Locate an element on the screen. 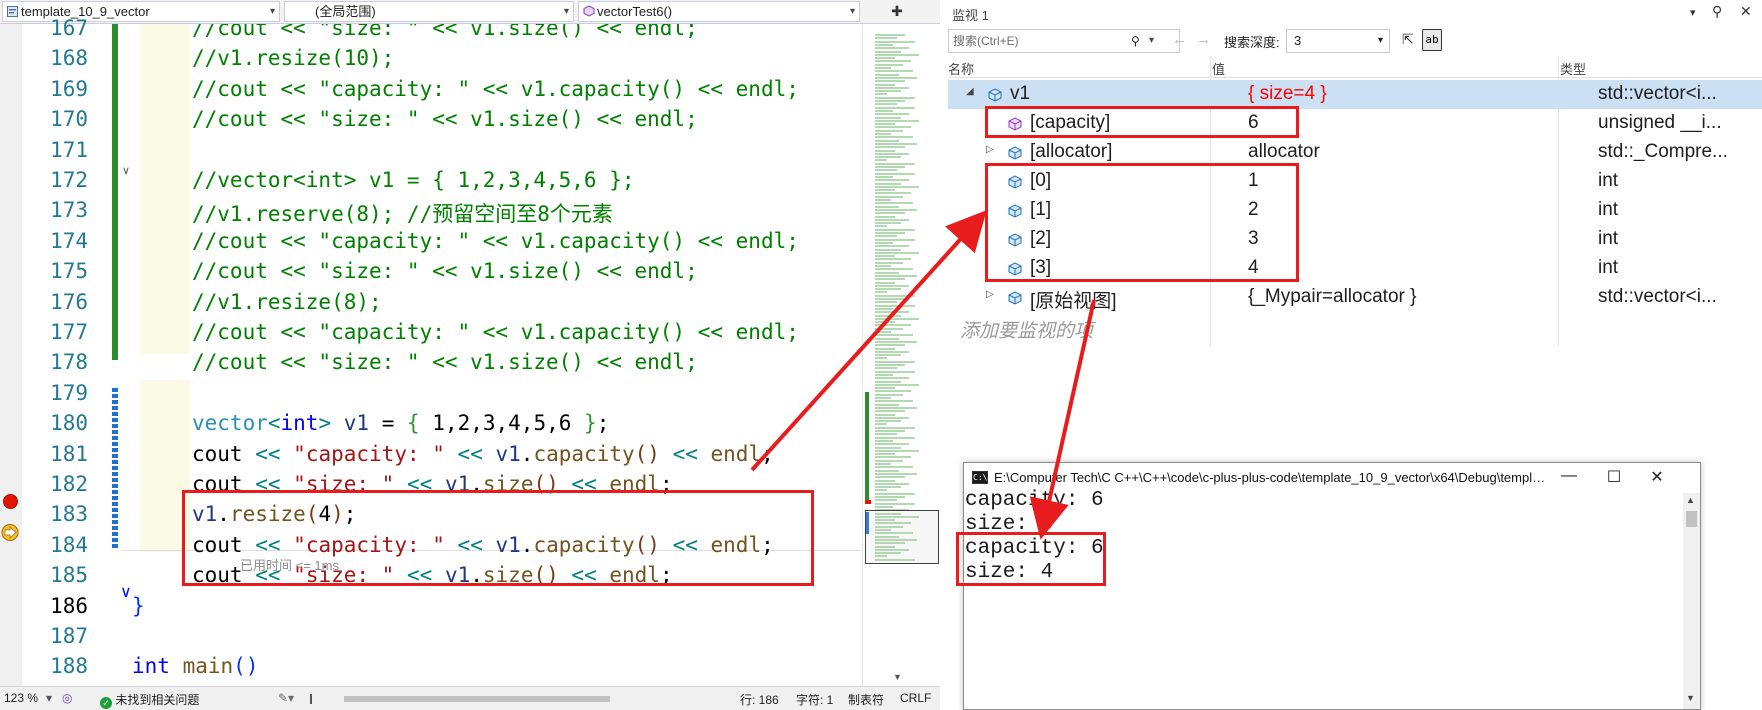  line-number: 184 is located at coordinates (69, 544).